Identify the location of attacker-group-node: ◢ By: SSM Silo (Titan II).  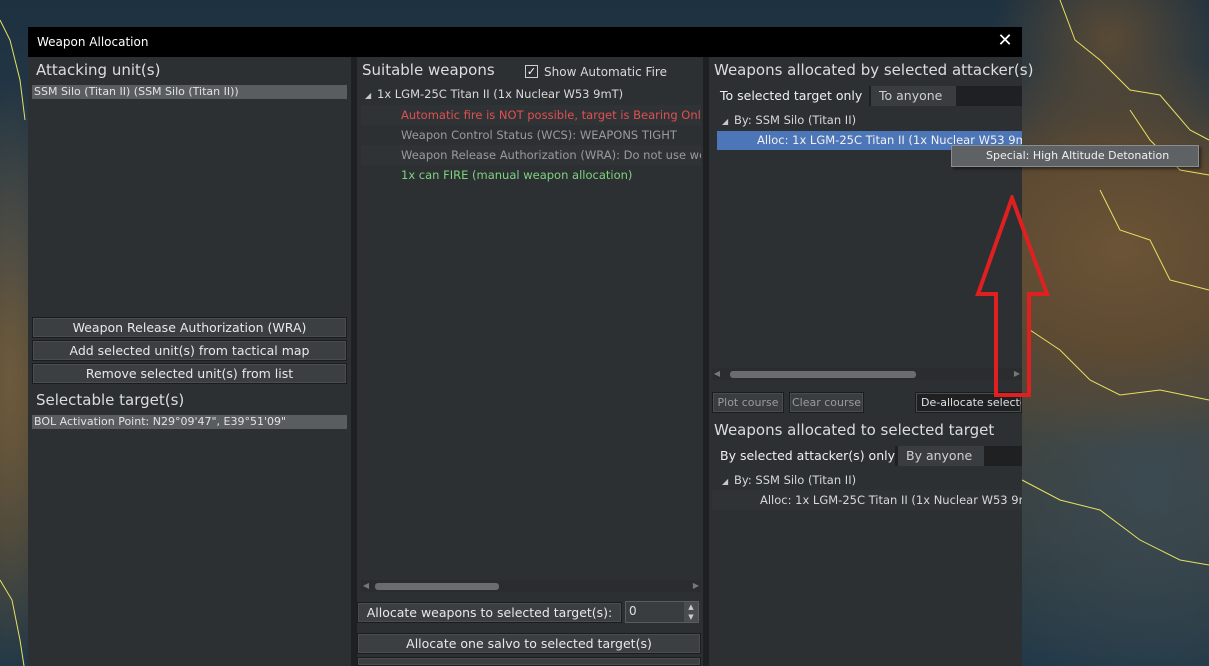
(789, 120).